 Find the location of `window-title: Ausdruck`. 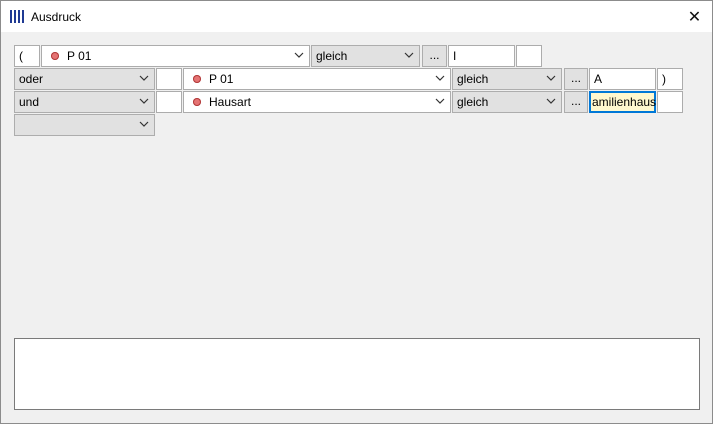

window-title: Ausdruck is located at coordinates (56, 17).